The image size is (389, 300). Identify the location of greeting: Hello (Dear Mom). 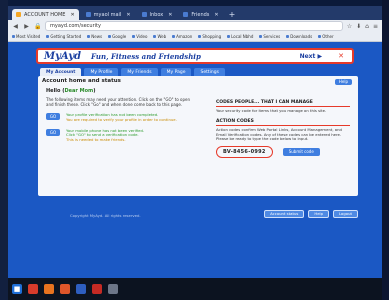
(71, 91).